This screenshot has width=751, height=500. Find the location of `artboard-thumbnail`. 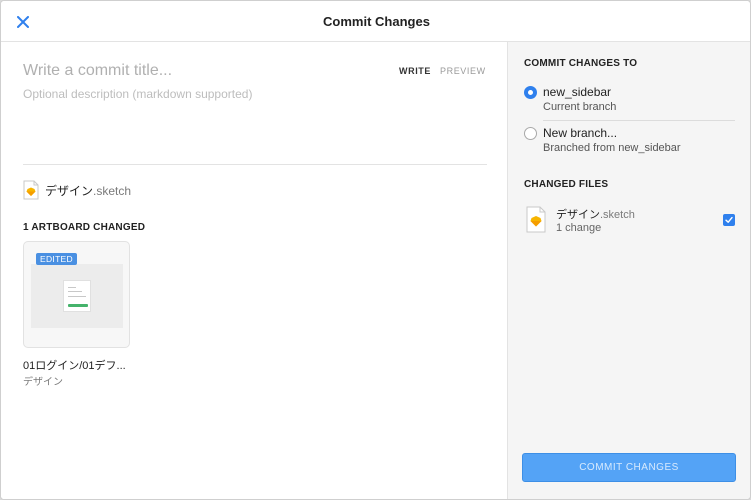

artboard-thumbnail is located at coordinates (77, 296).